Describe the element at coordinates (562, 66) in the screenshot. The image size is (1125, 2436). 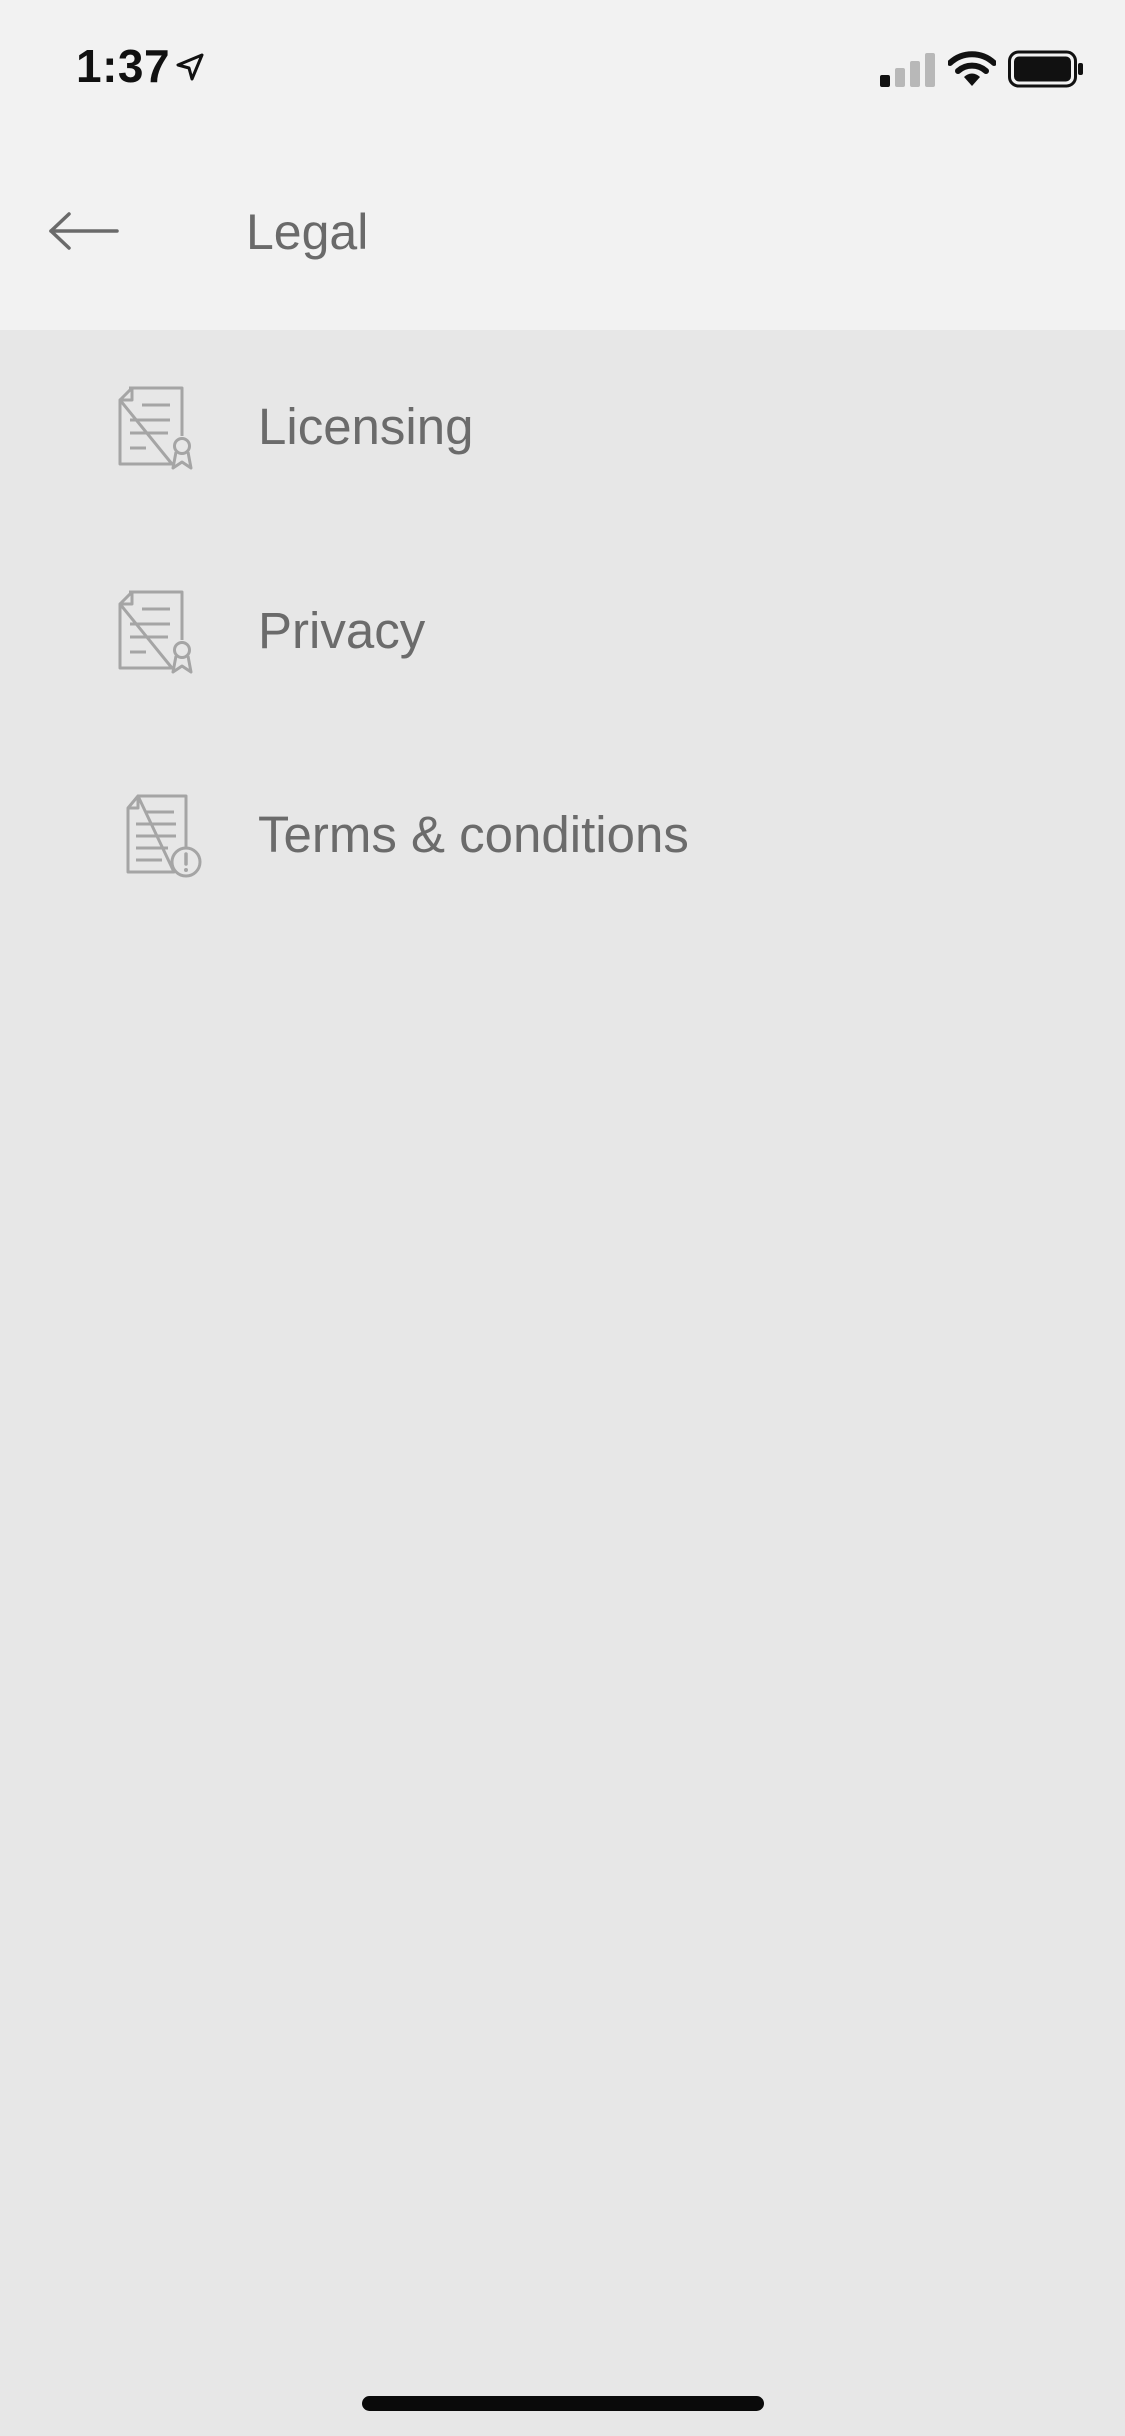
I see `status-bar: 1:37` at that location.